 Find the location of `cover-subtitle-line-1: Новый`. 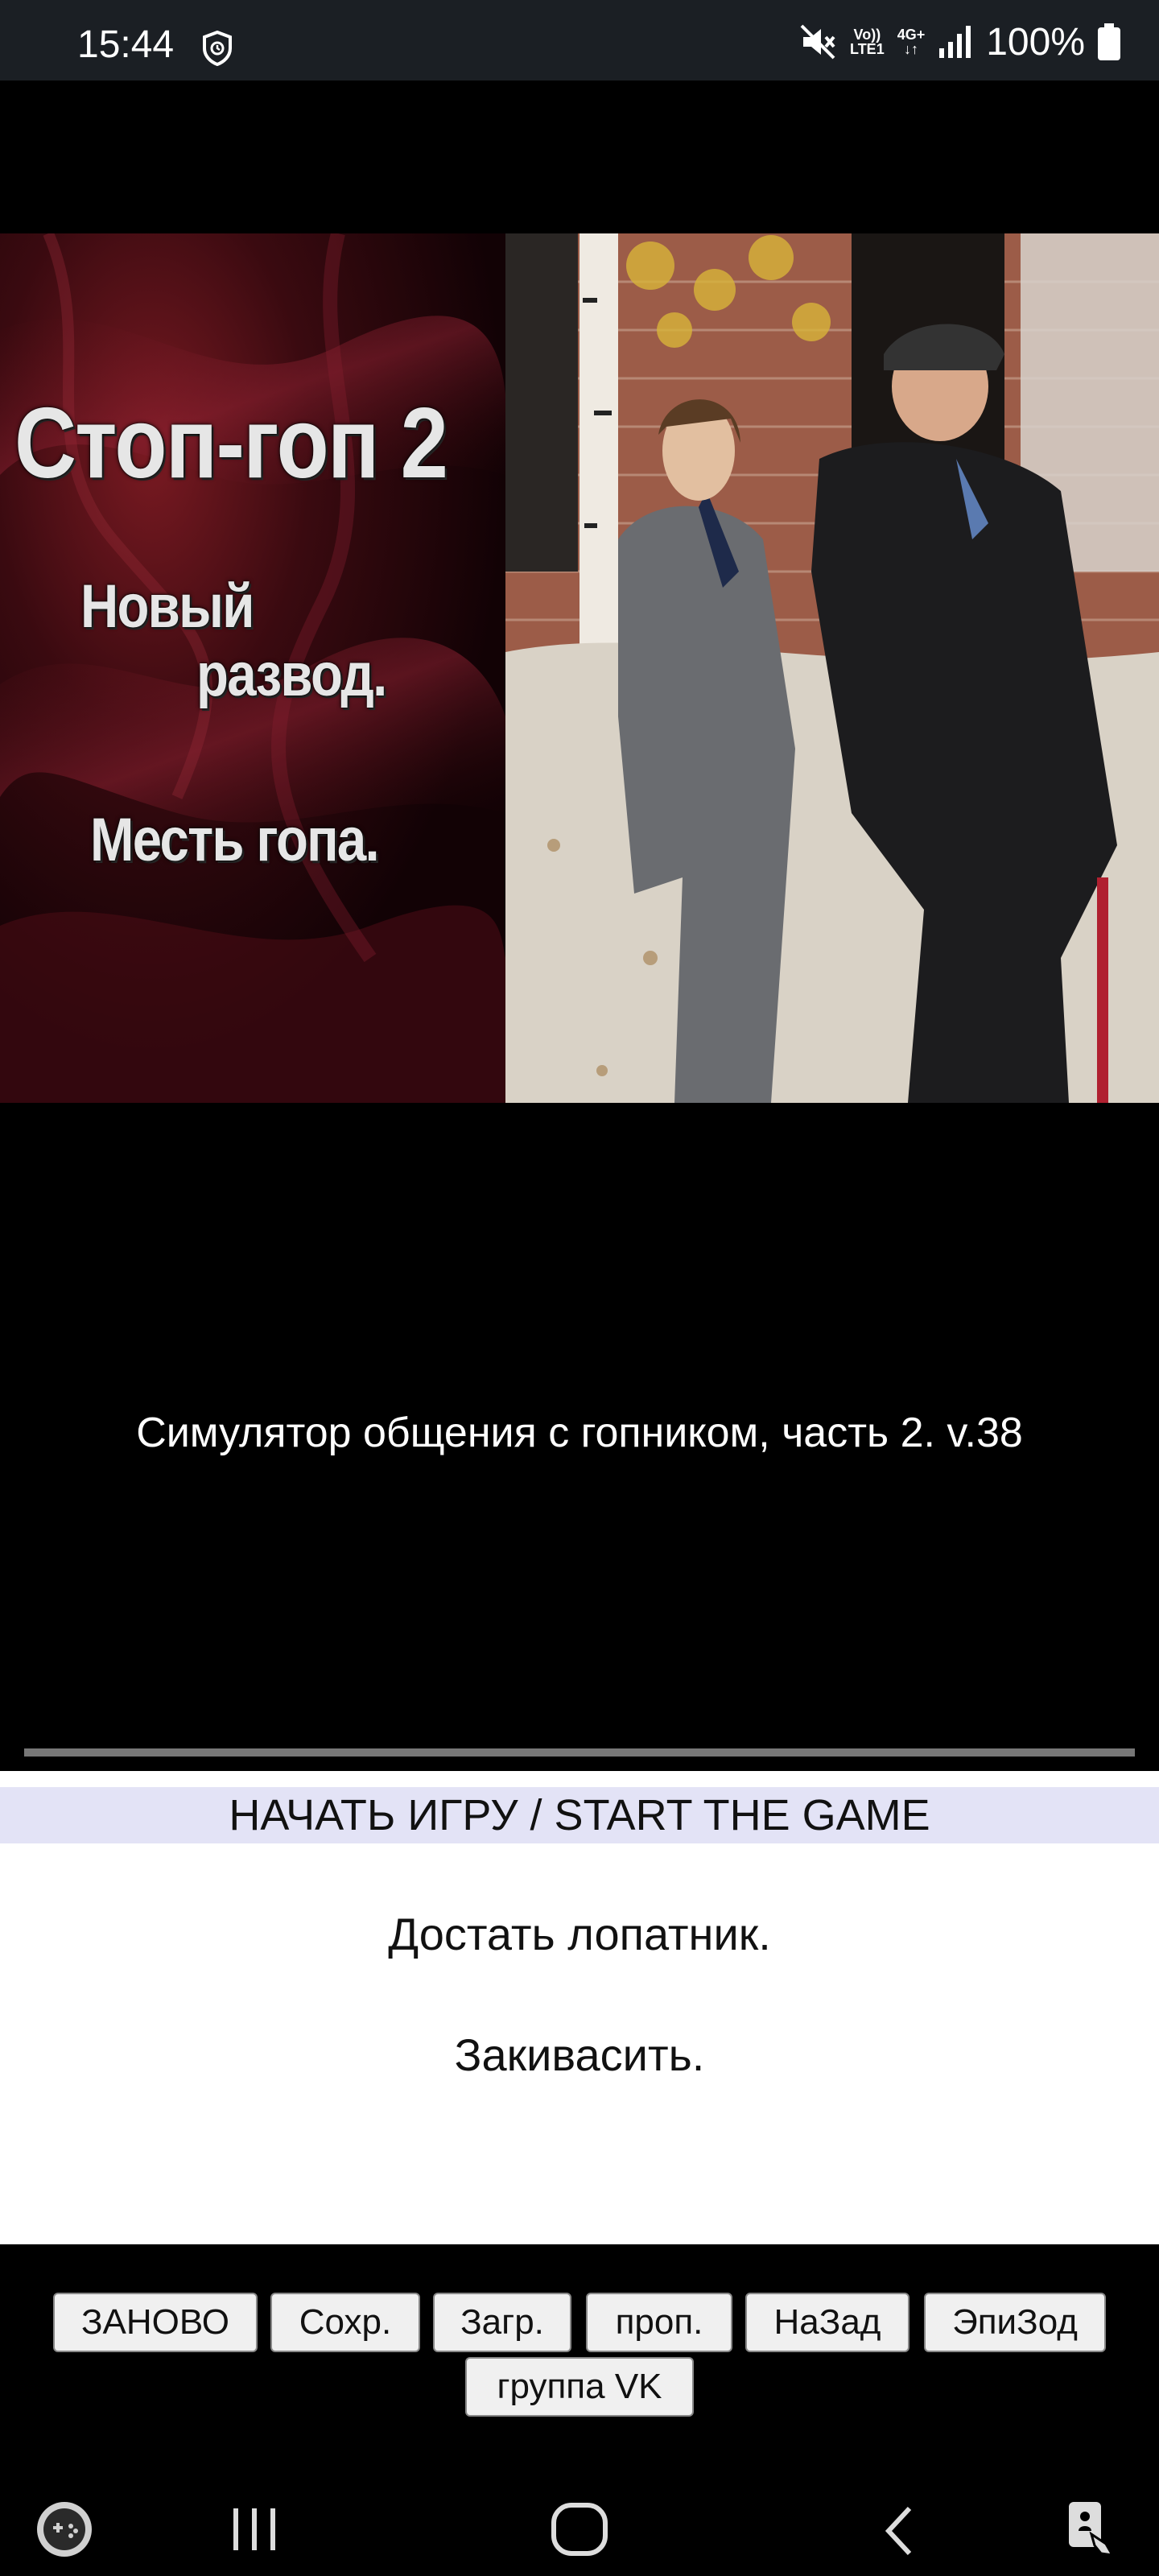

cover-subtitle-line-1: Новый is located at coordinates (167, 606).